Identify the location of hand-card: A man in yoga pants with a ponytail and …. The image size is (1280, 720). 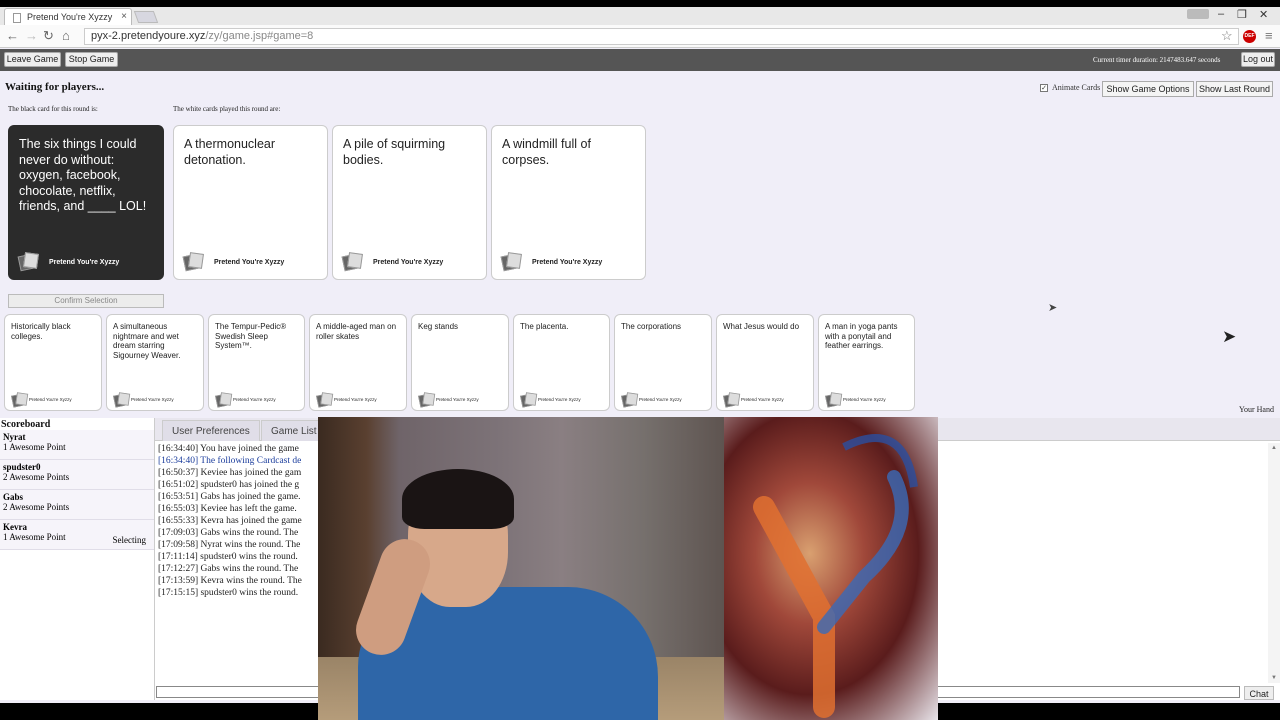
(866, 362).